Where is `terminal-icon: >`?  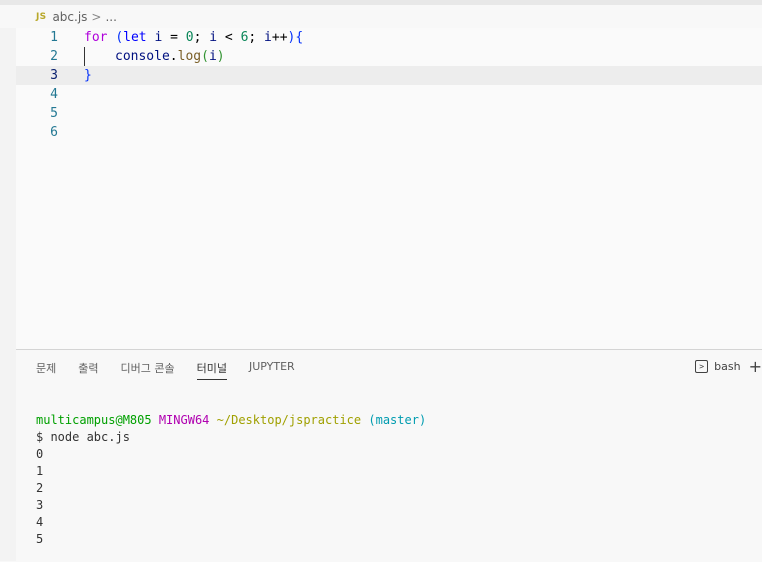 terminal-icon: > is located at coordinates (702, 366).